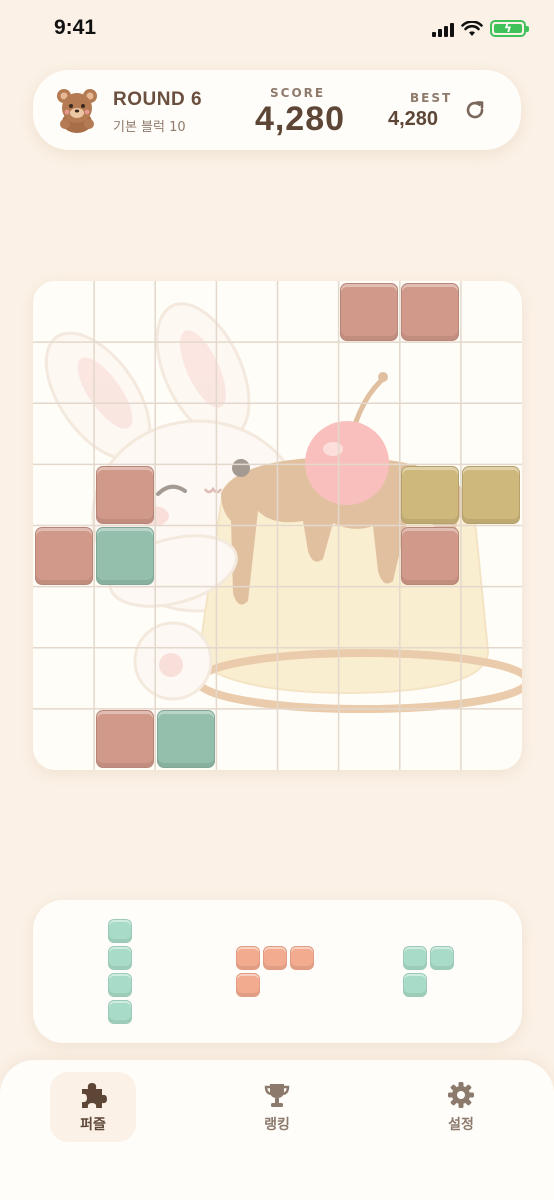 The image size is (554, 1200). I want to click on piece-tray, so click(277, 971).